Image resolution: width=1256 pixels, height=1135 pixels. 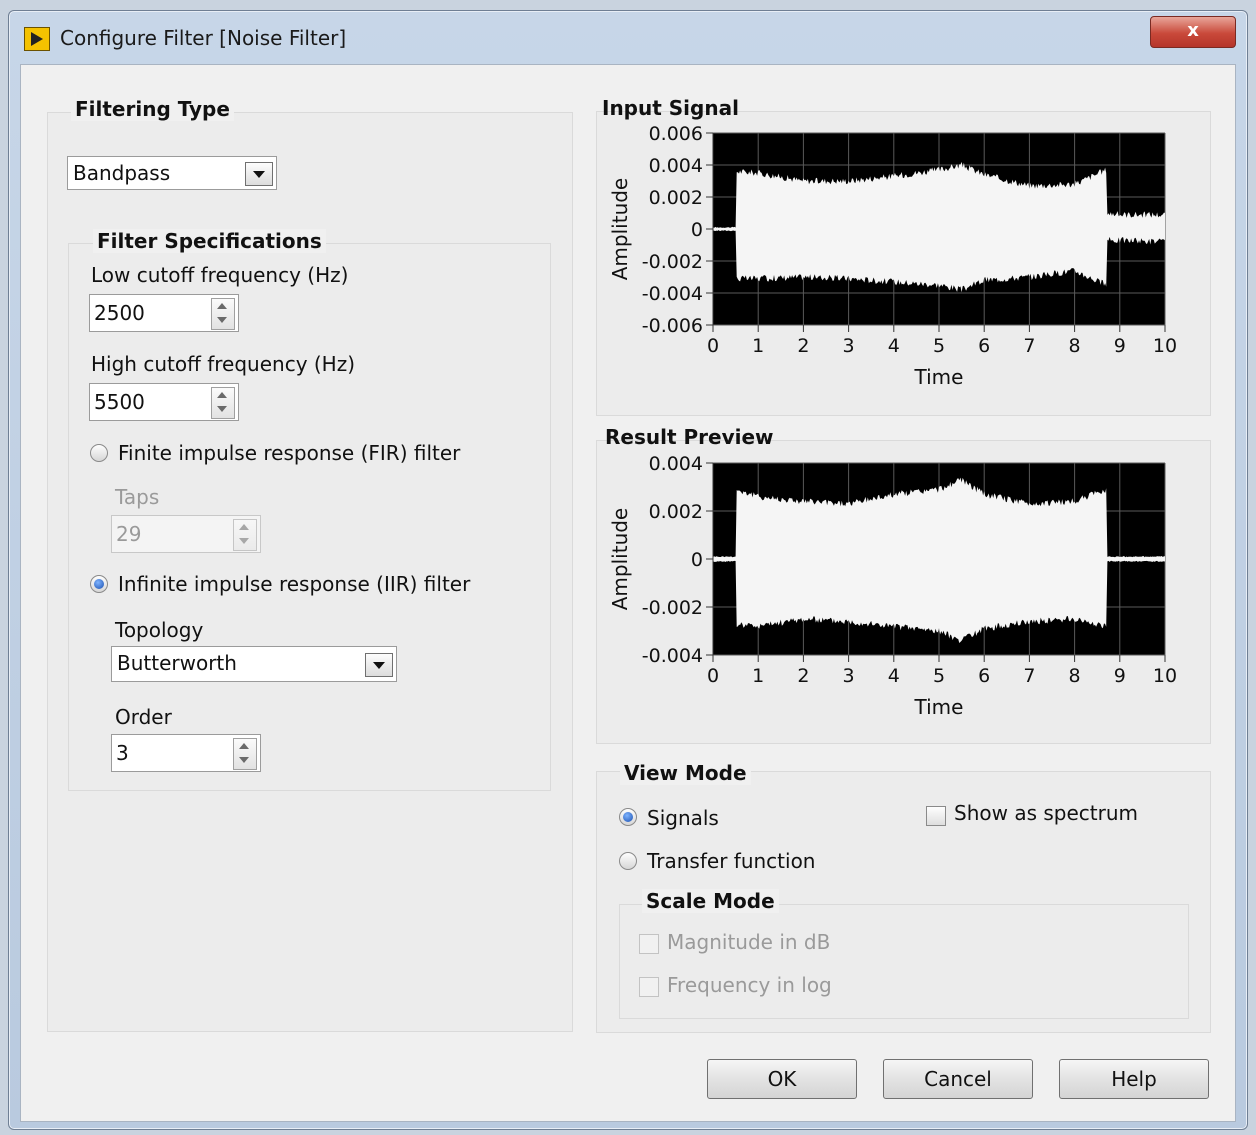 I want to click on result-preview-x-tick-label: 5, so click(x=939, y=676).